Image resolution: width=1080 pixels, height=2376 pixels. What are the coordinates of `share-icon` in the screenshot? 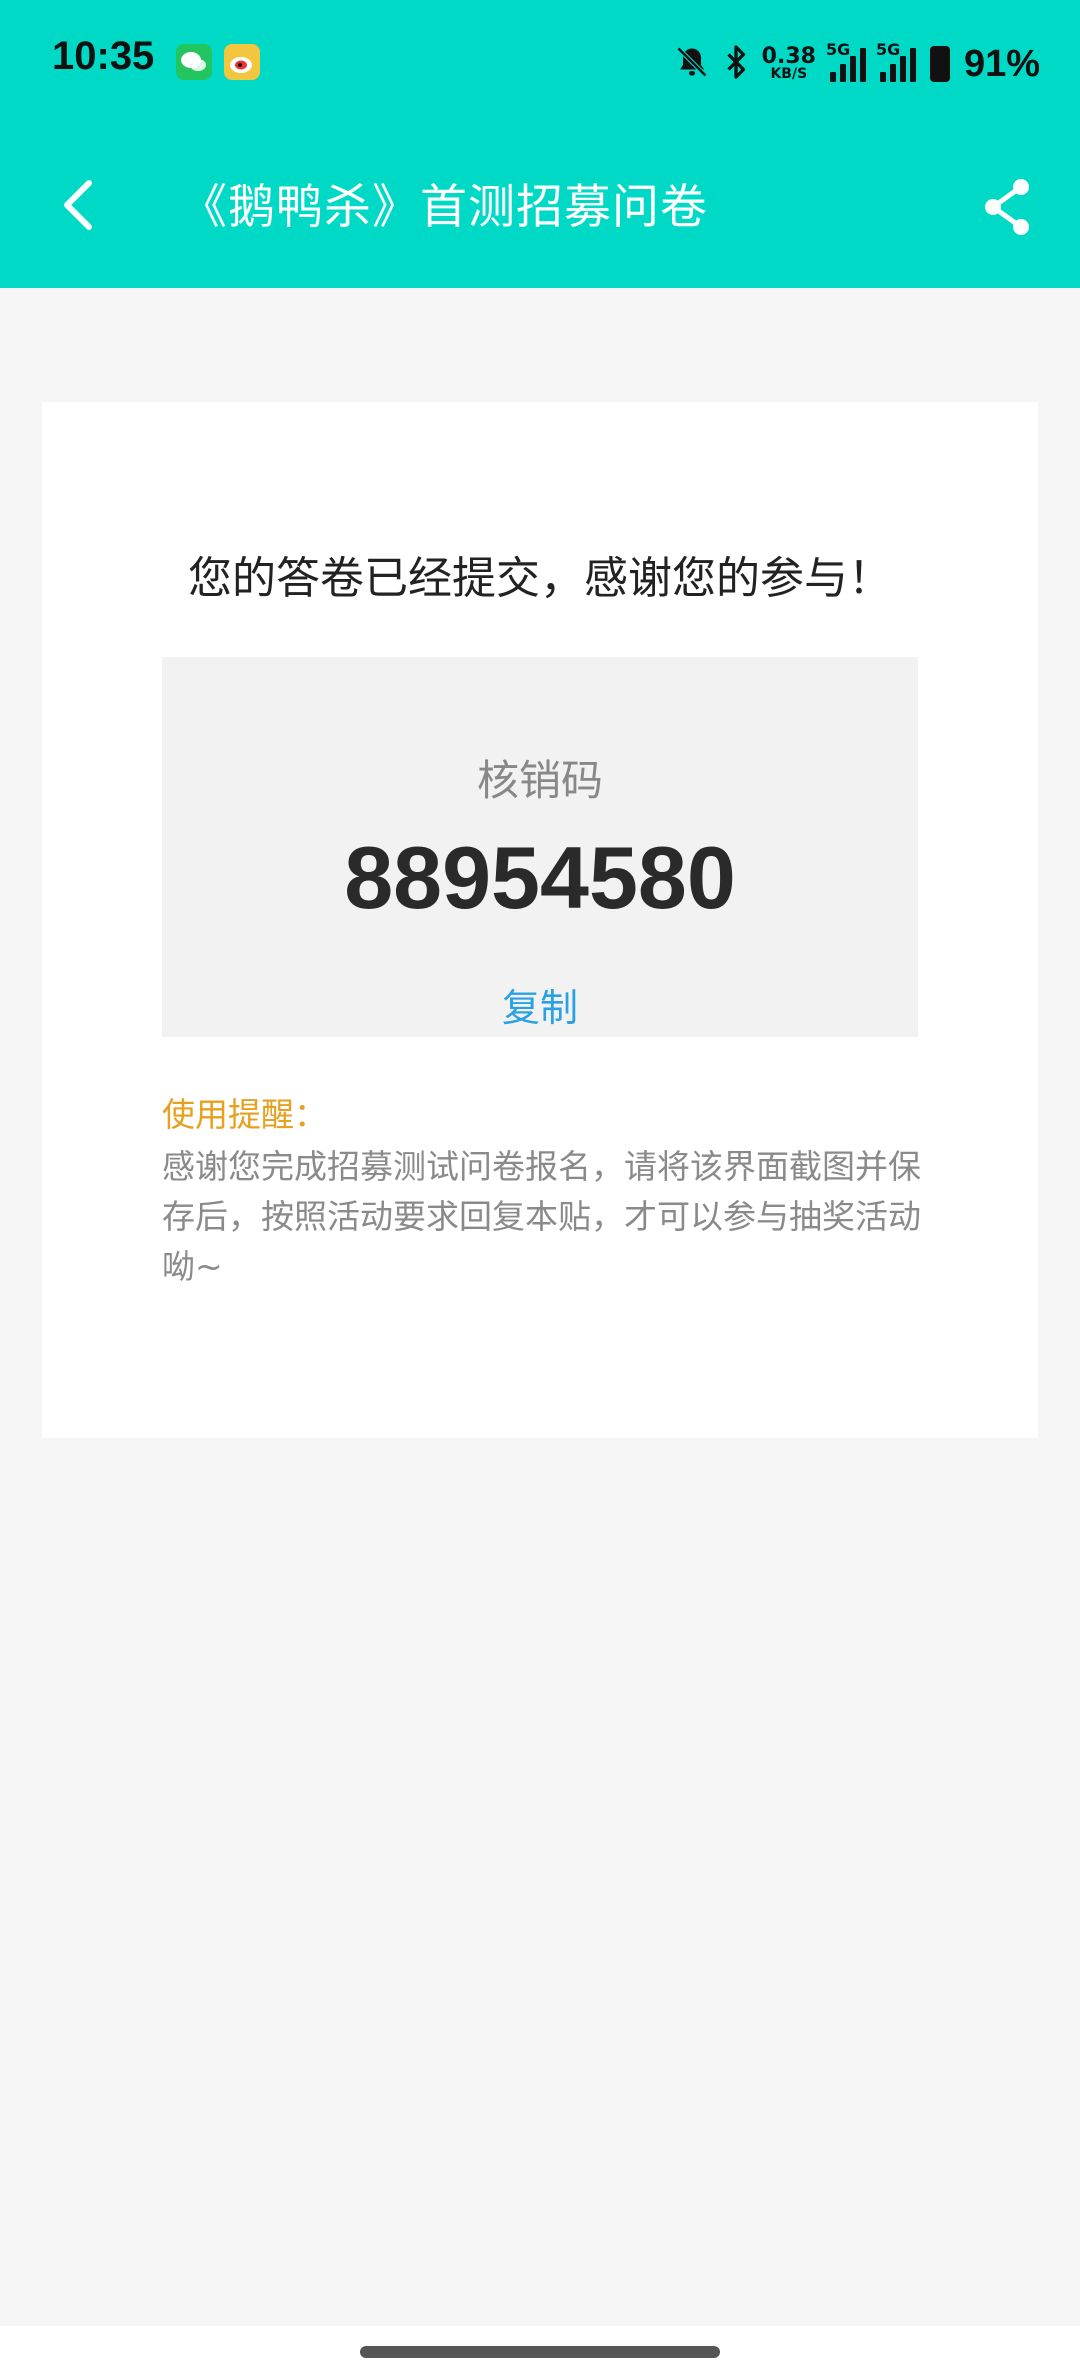 It's located at (1007, 207).